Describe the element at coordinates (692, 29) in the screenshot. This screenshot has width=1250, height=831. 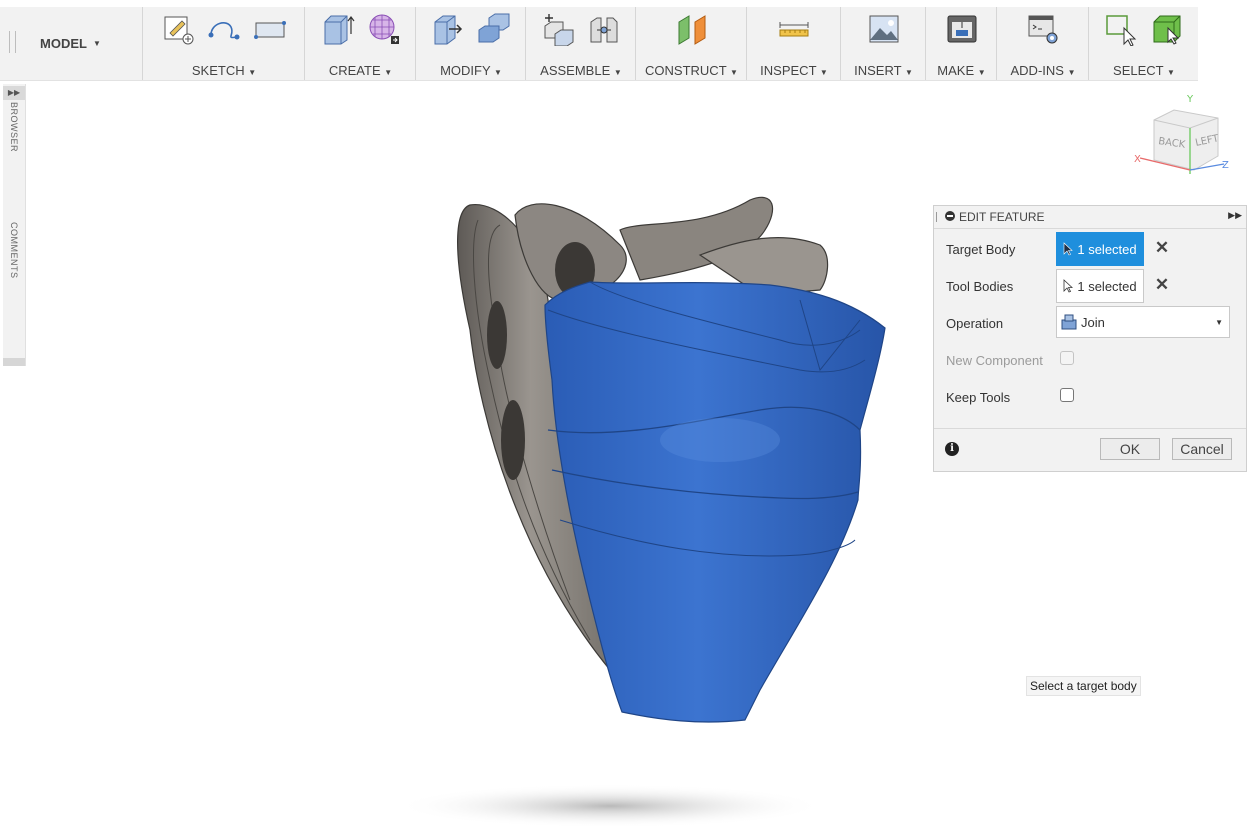
I see `offset-plane-icon` at that location.